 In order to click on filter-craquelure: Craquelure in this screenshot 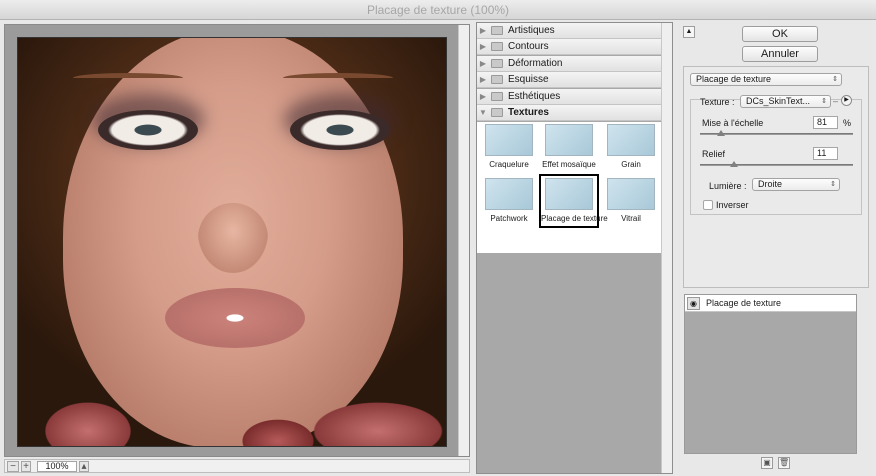, I will do `click(509, 146)`.